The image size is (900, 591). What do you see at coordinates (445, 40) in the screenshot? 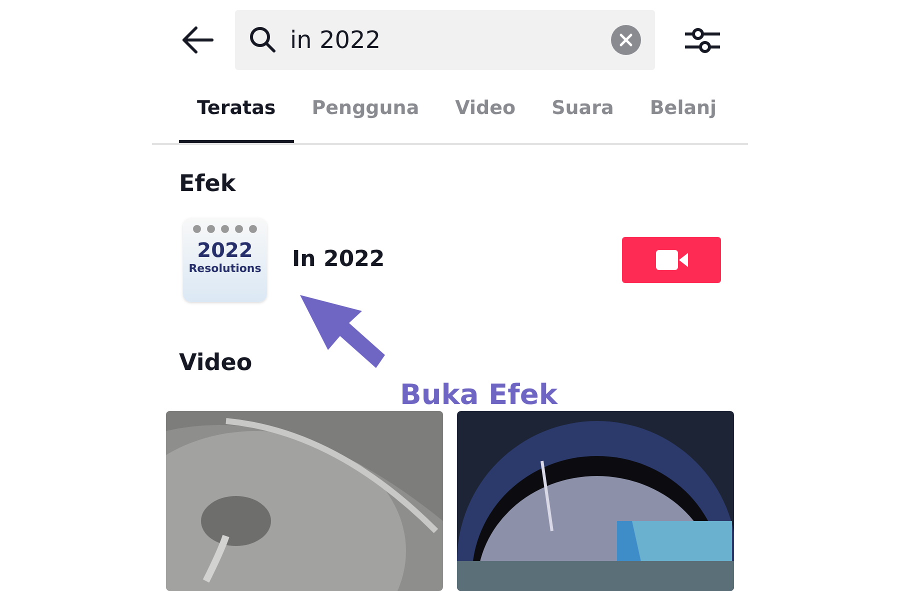
I see `search-field: in 2022` at bounding box center [445, 40].